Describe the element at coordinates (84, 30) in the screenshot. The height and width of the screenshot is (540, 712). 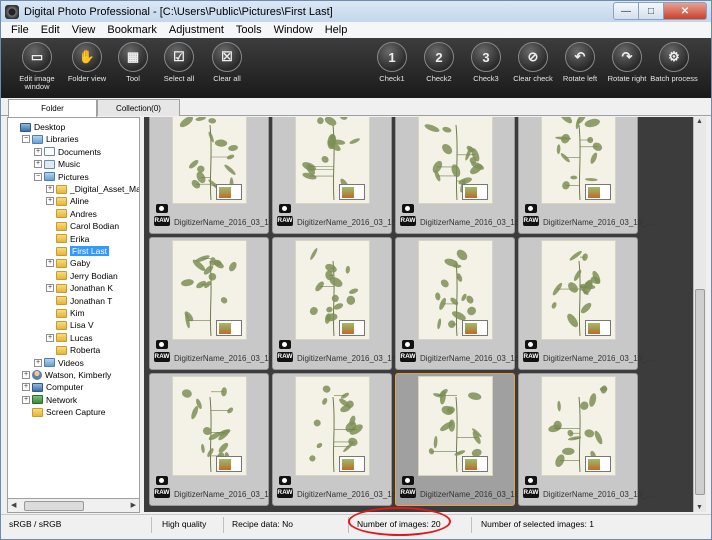
I see `menu-view: View` at that location.